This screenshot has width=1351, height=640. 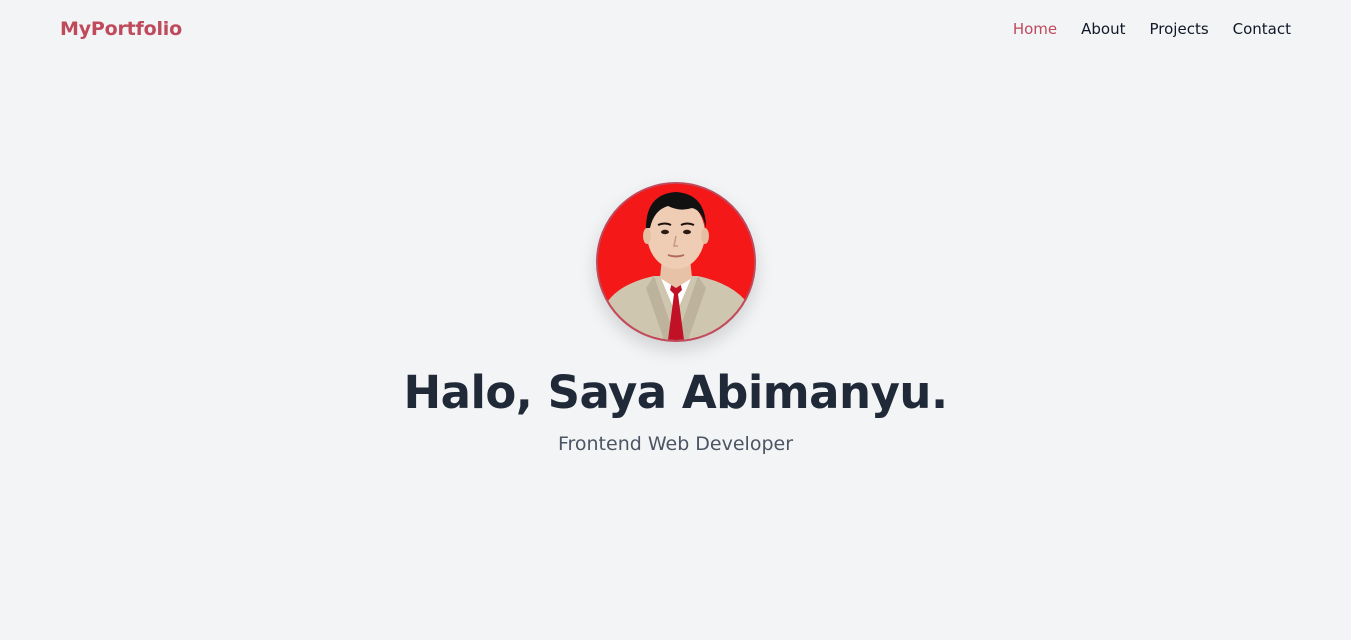 I want to click on avatar, so click(x=676, y=262).